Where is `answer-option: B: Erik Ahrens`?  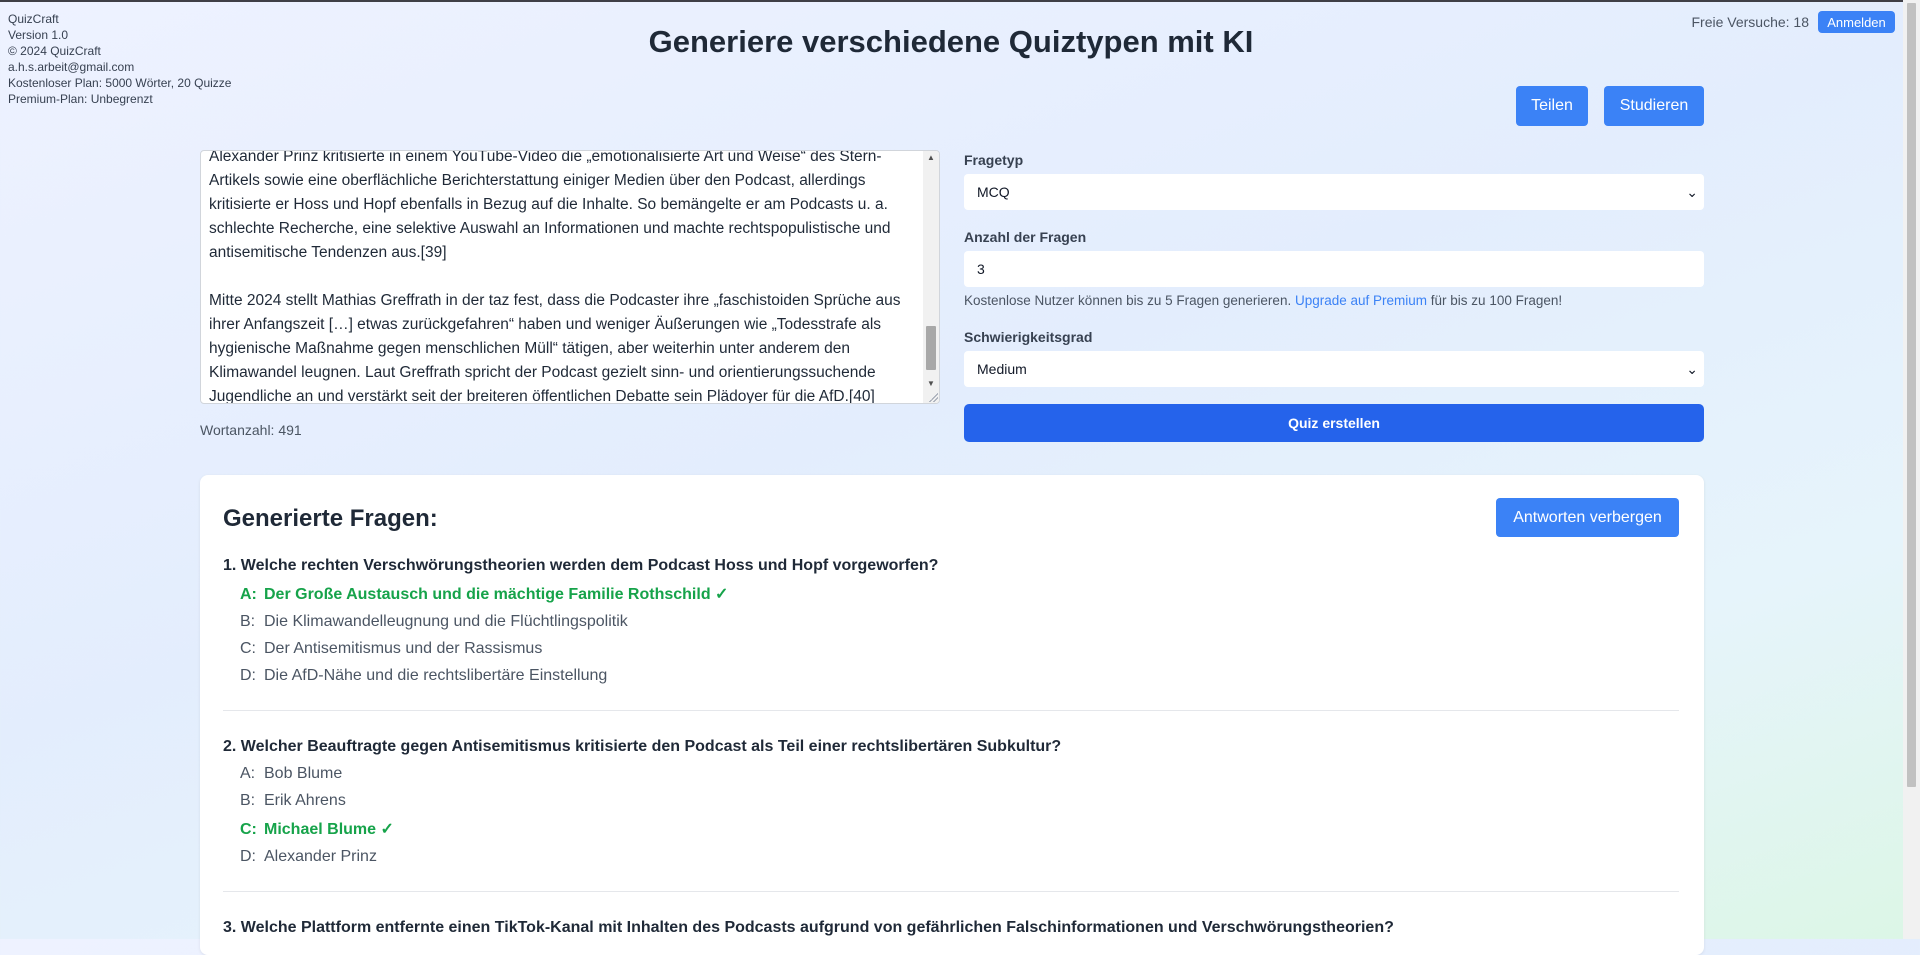
answer-option: B: Erik Ahrens is located at coordinates (951, 801).